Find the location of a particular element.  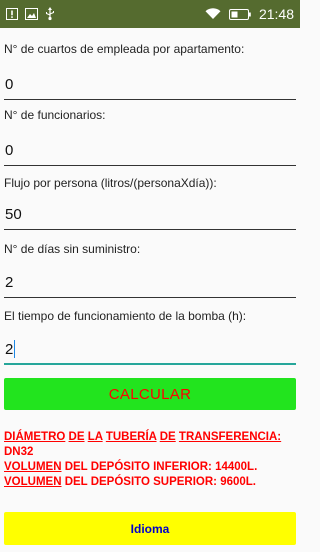

calculate-button-label: CALCULAR is located at coordinates (150, 394).